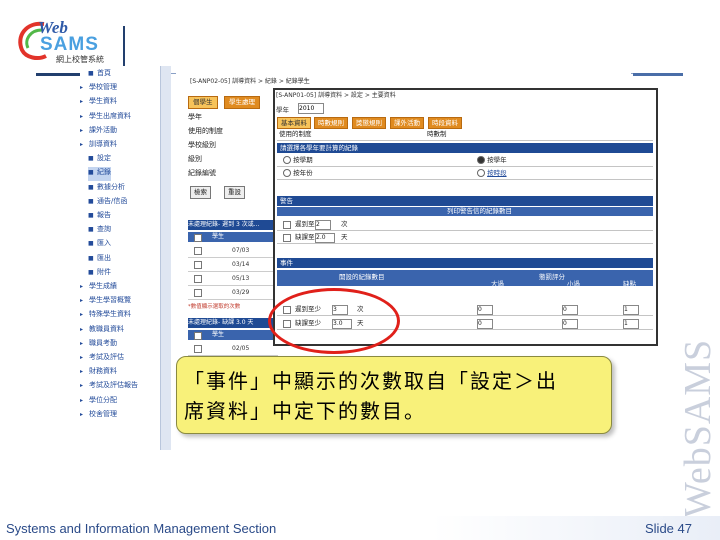 The width and height of the screenshot is (720, 540). What do you see at coordinates (331, 123) in the screenshot?
I see `tab-hour-rules: 時數規則` at bounding box center [331, 123].